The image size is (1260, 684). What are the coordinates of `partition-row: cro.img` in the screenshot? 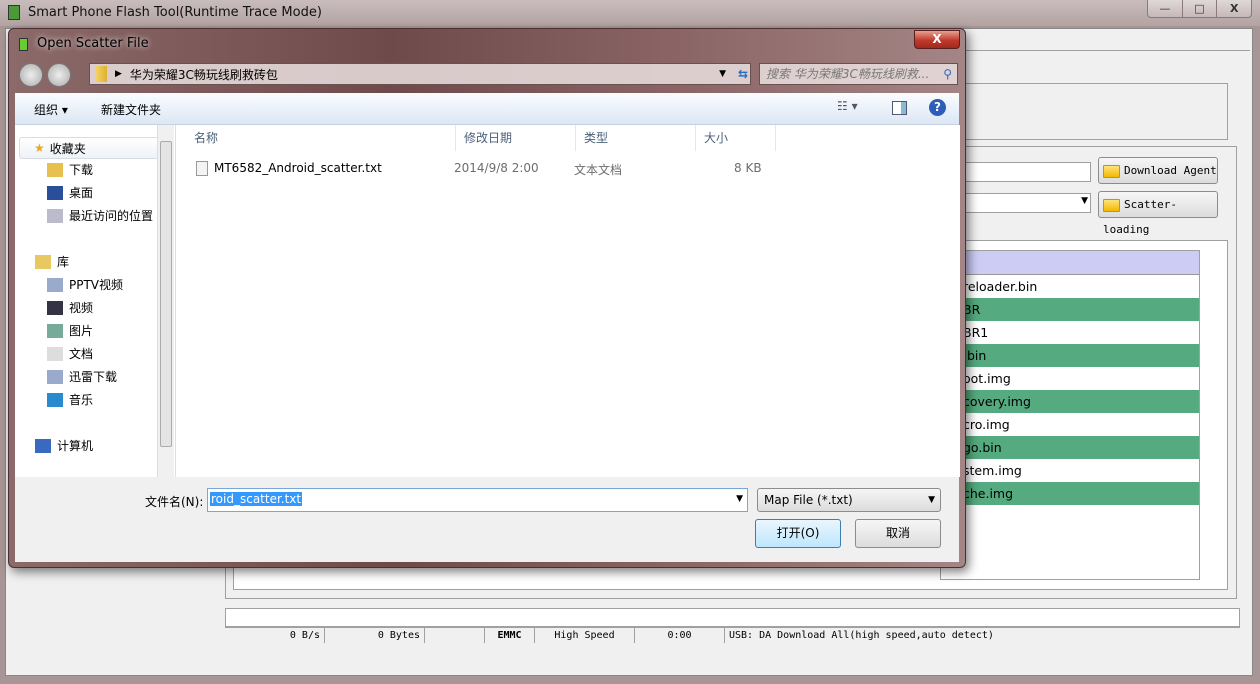 It's located at (1070, 424).